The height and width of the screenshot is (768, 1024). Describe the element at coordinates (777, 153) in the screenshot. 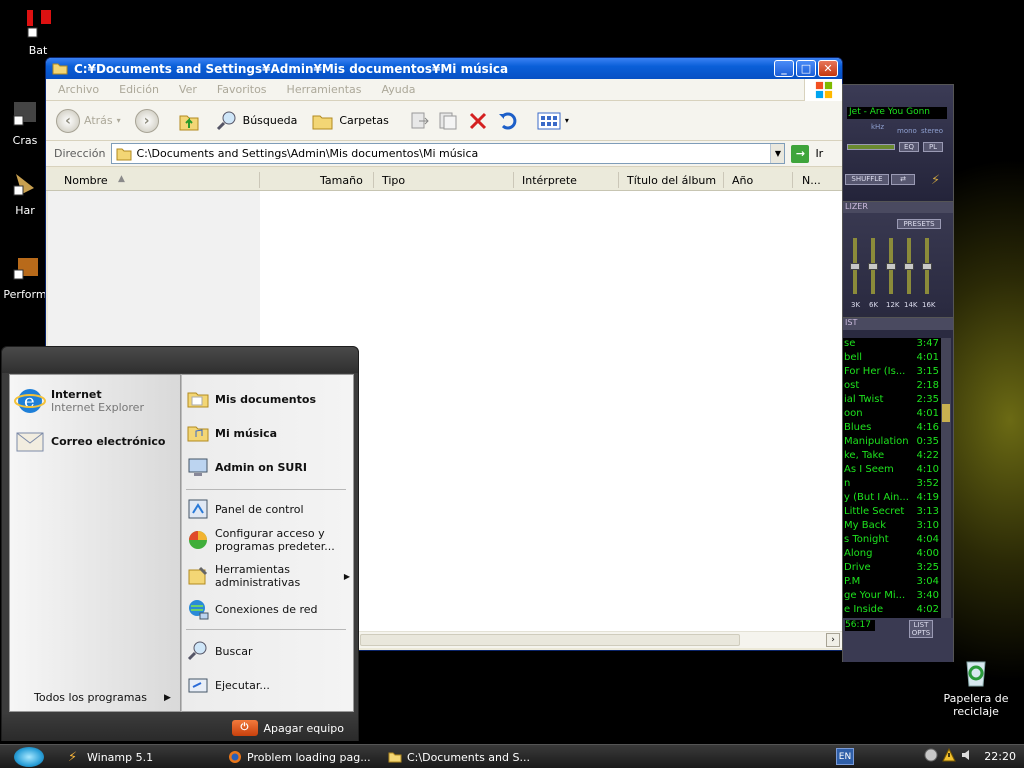

I see `address-dropdown-button: ▼` at that location.